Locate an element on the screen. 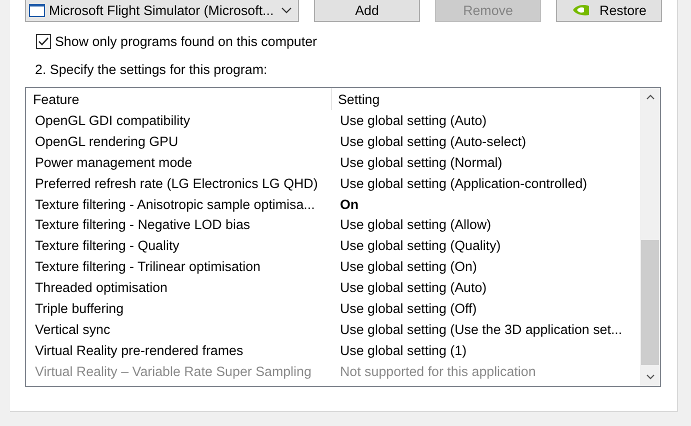 The image size is (691, 426). section-label: 2. Specify the settings for this program: is located at coordinates (151, 69).